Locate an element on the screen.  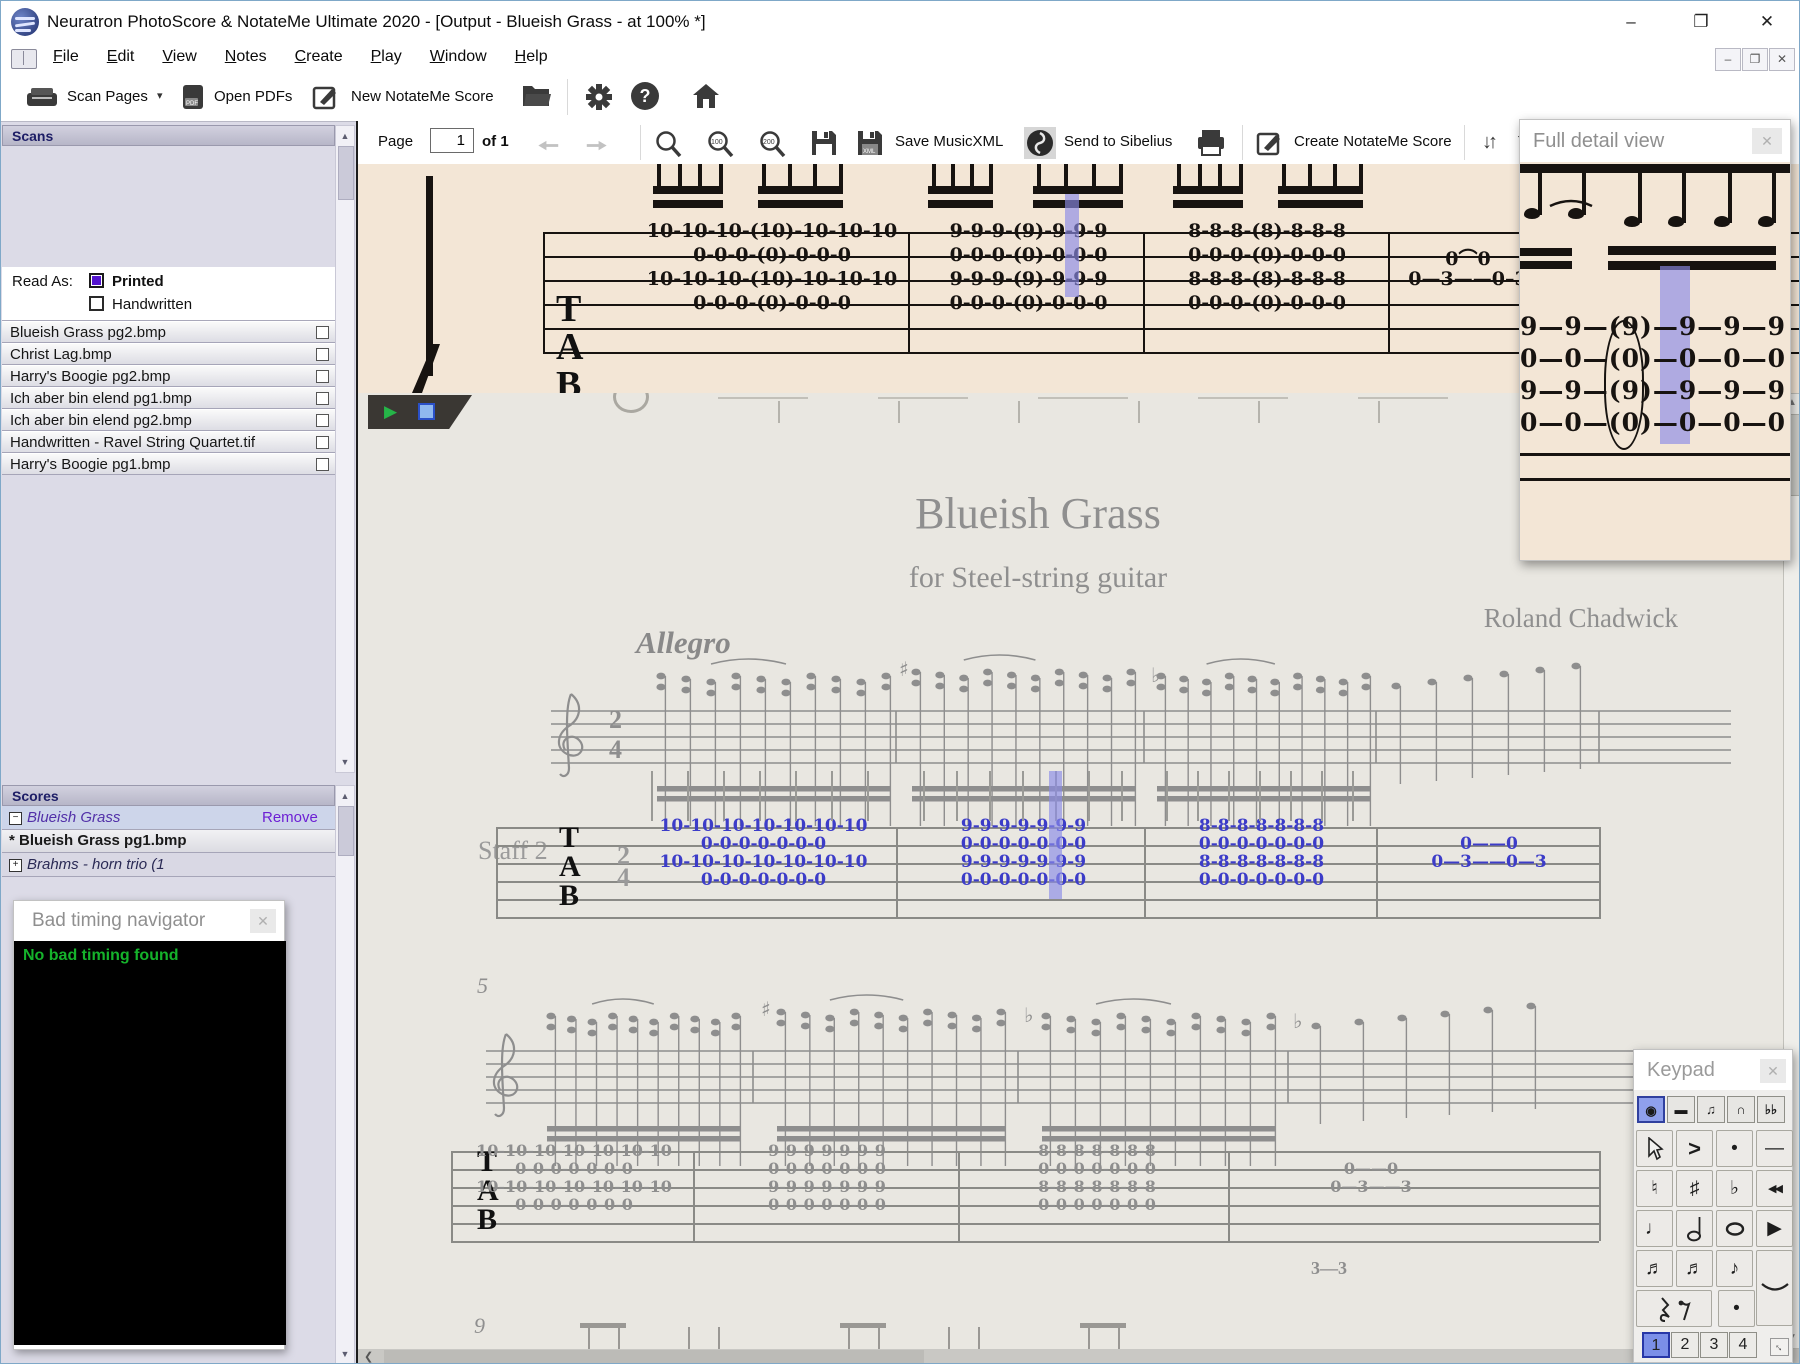
main-horizontal-scrollbar: ❮ is located at coordinates (1078, 1356).